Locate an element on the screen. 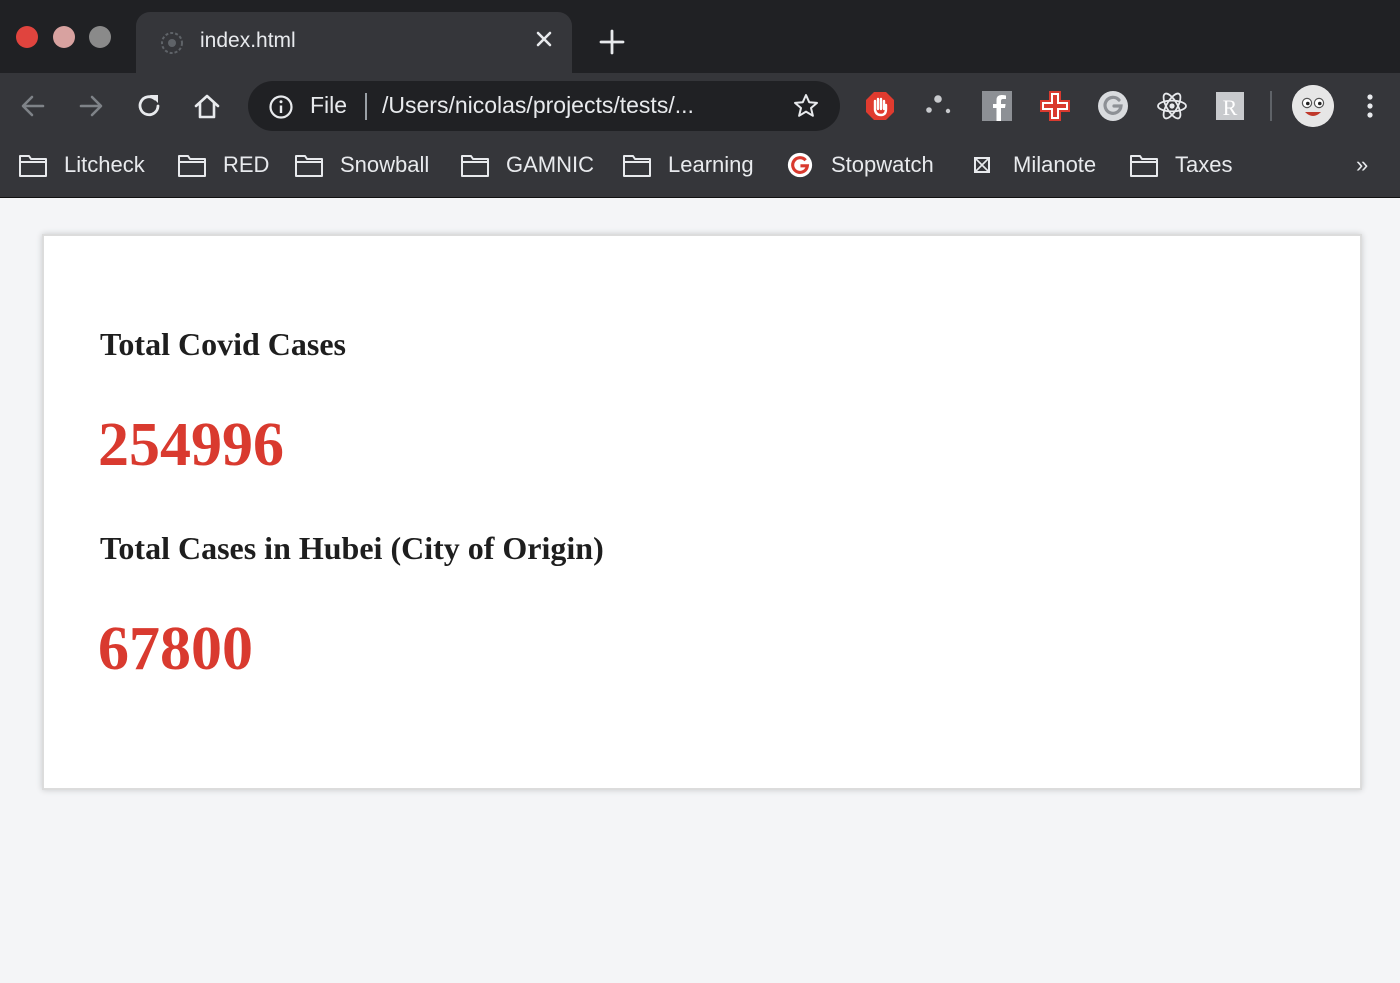  url-separator is located at coordinates (366, 106).